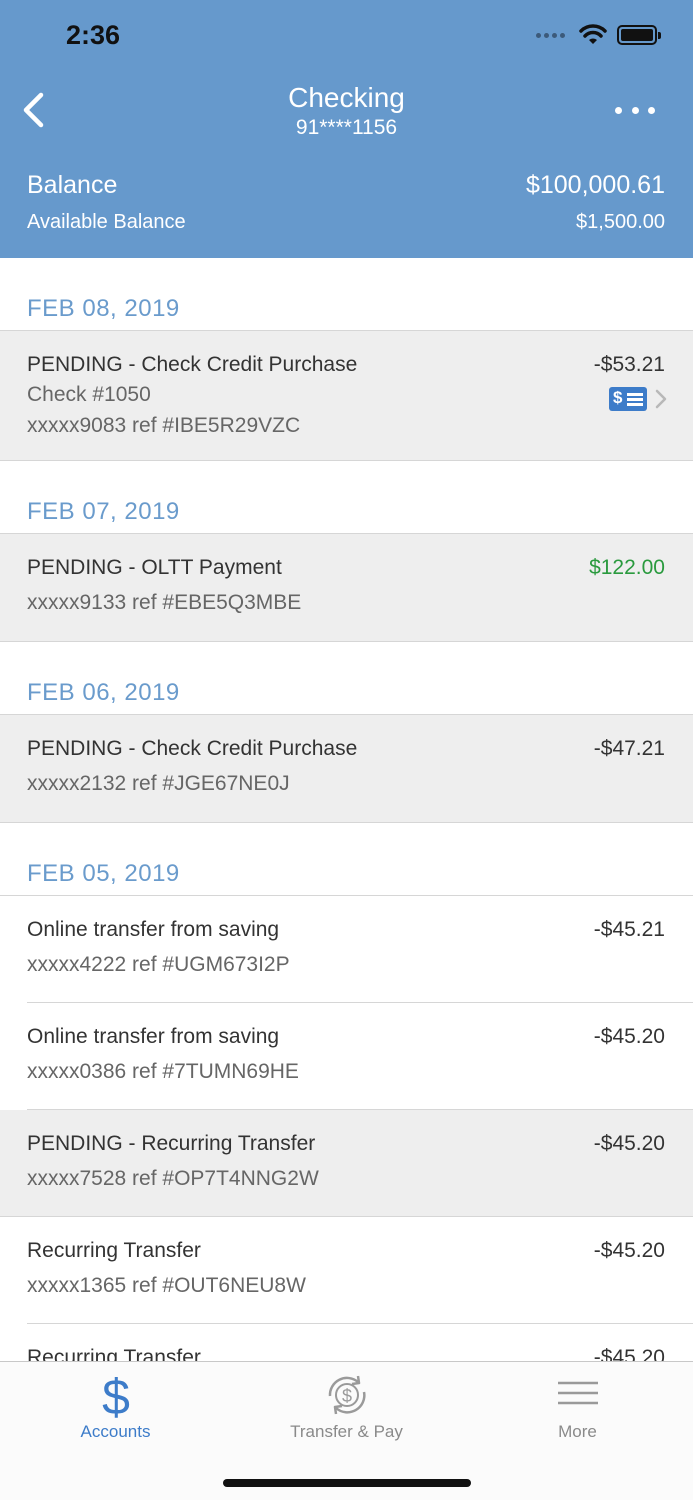  Describe the element at coordinates (593, 34) in the screenshot. I see `wifi-icon` at that location.